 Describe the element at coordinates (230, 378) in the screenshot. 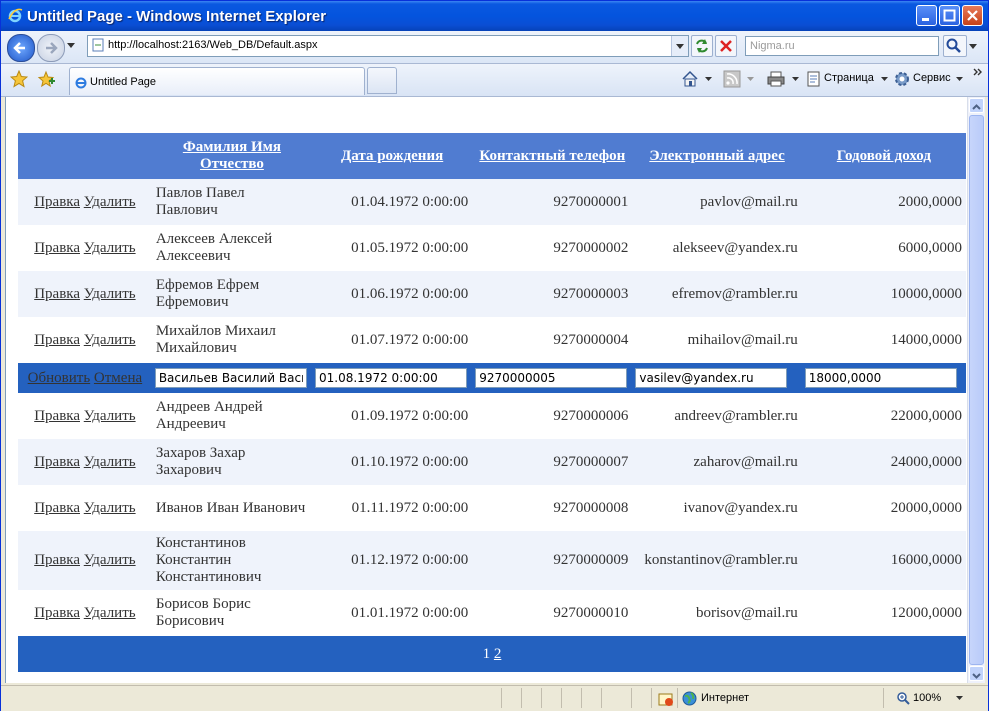

I see `edit-input-name` at that location.